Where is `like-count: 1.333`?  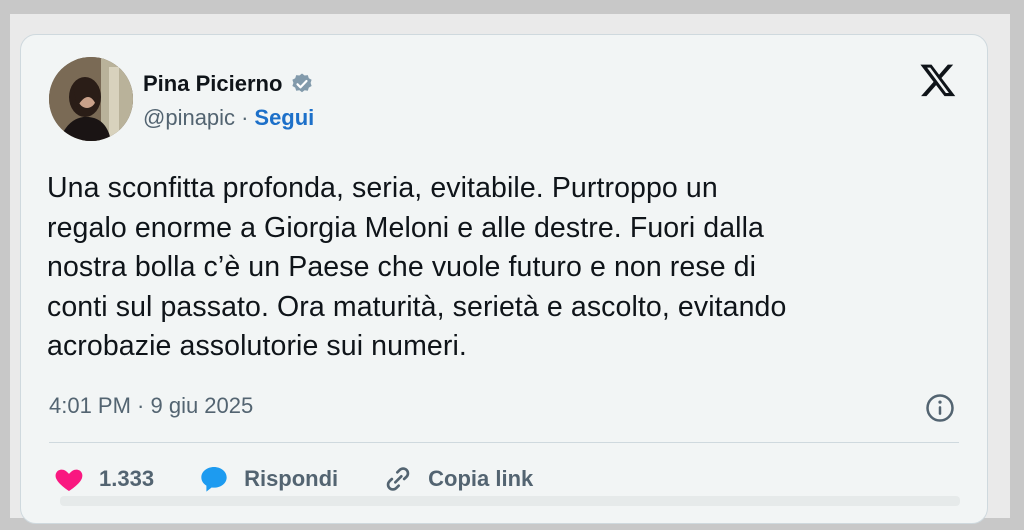
like-count: 1.333 is located at coordinates (127, 478).